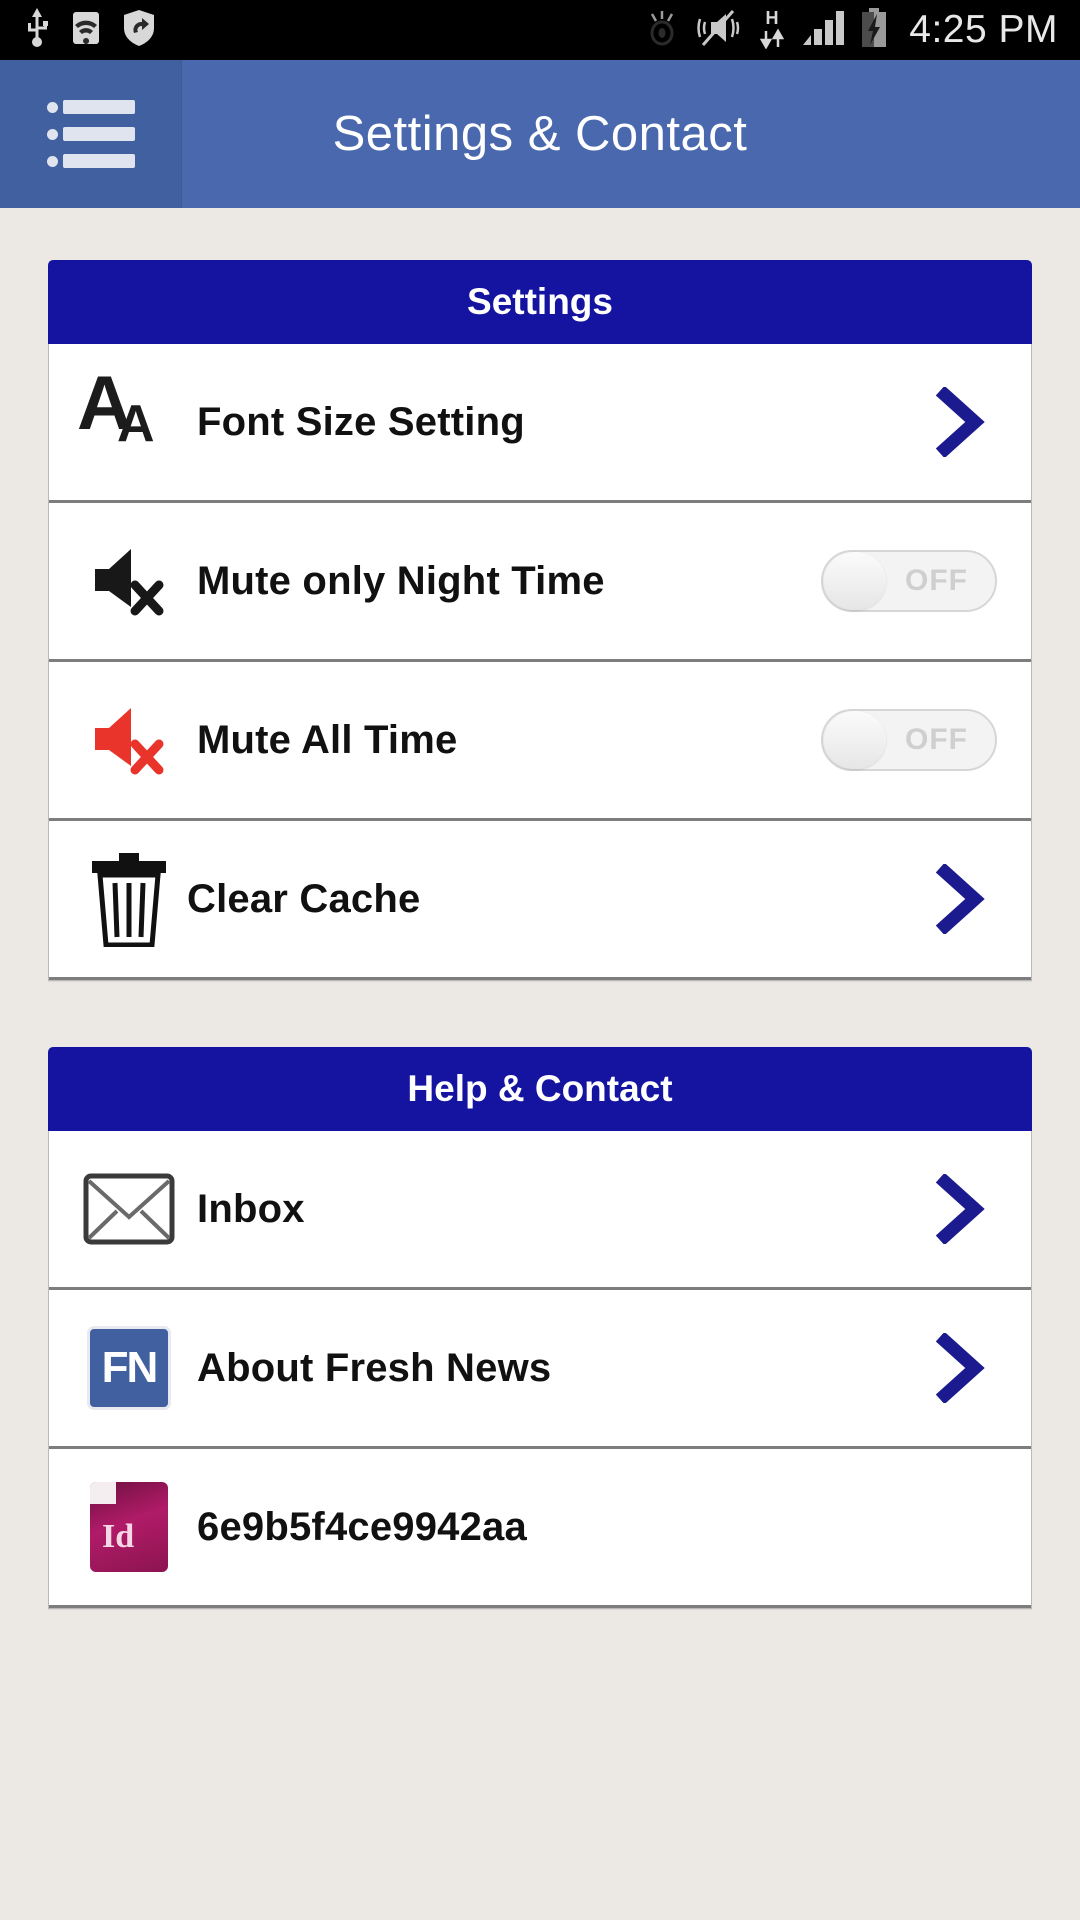 This screenshot has width=1080, height=1920. I want to click on wifi-icon, so click(86, 30).